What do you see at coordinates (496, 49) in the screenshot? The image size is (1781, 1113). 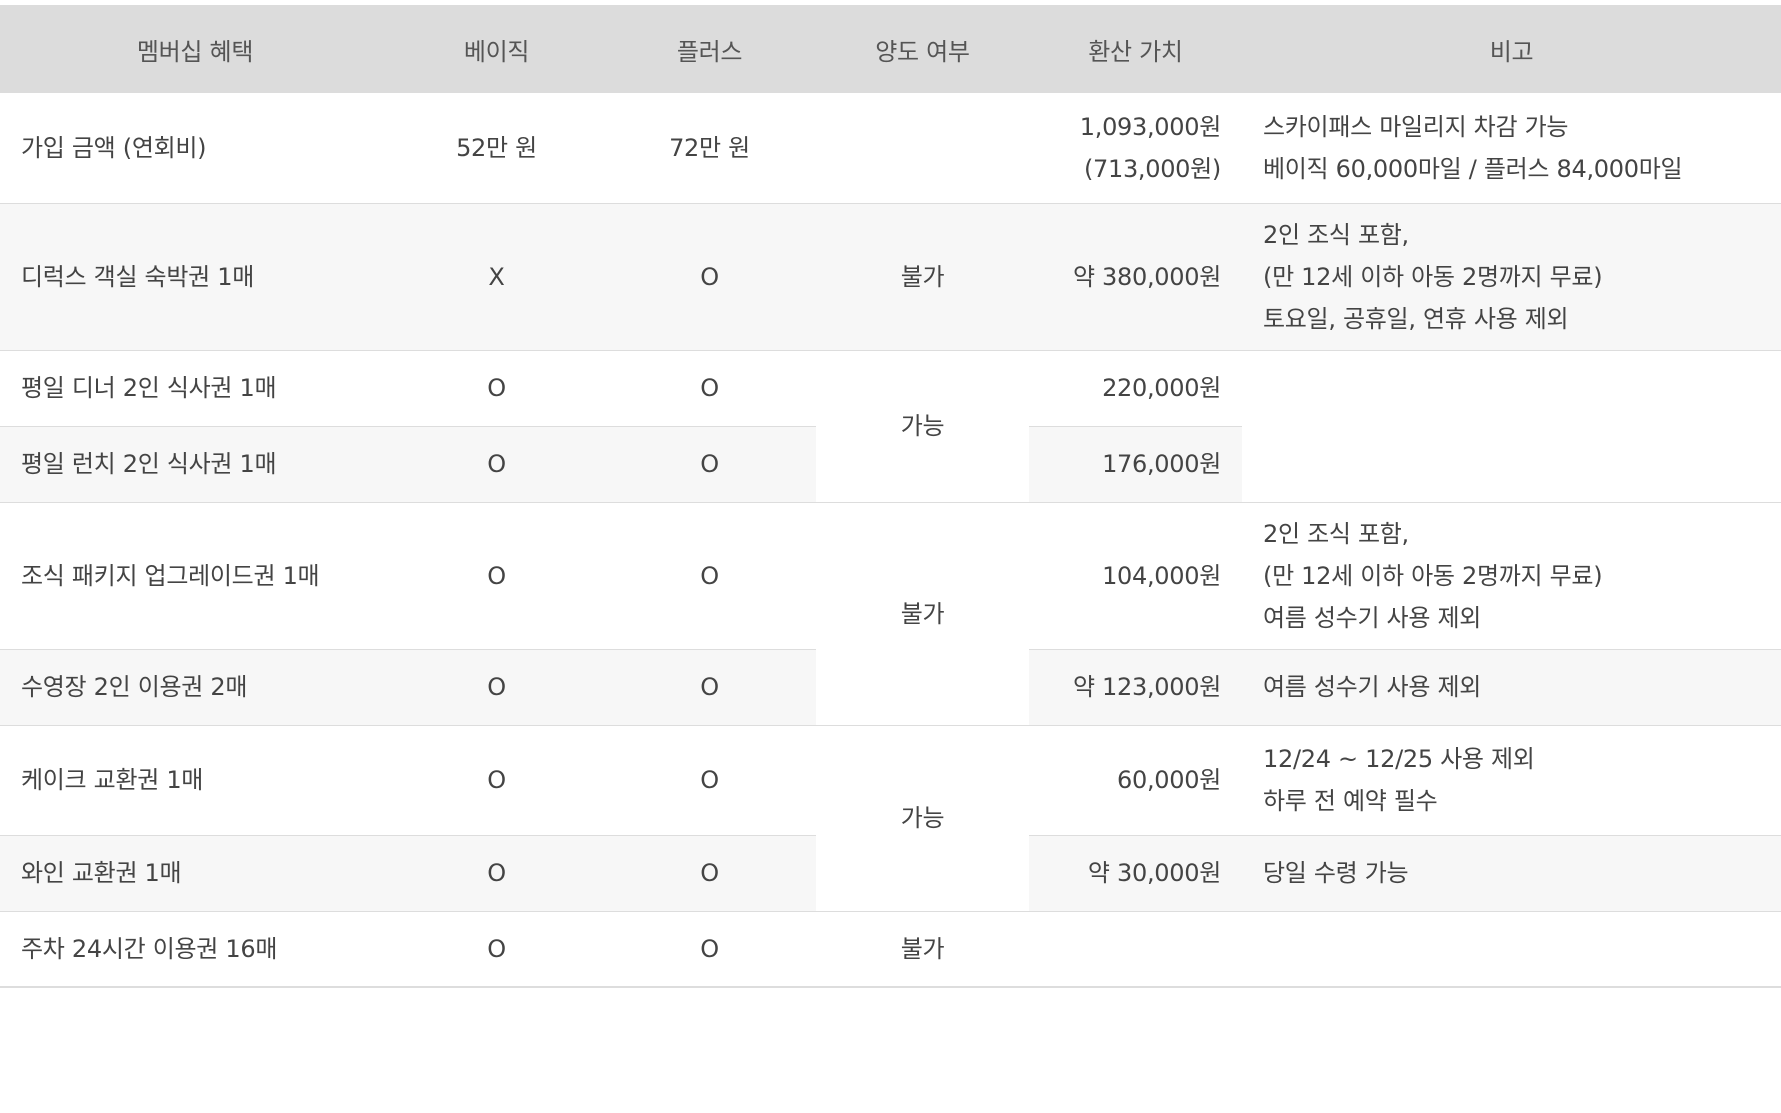 I see `header-basic: 베이직` at bounding box center [496, 49].